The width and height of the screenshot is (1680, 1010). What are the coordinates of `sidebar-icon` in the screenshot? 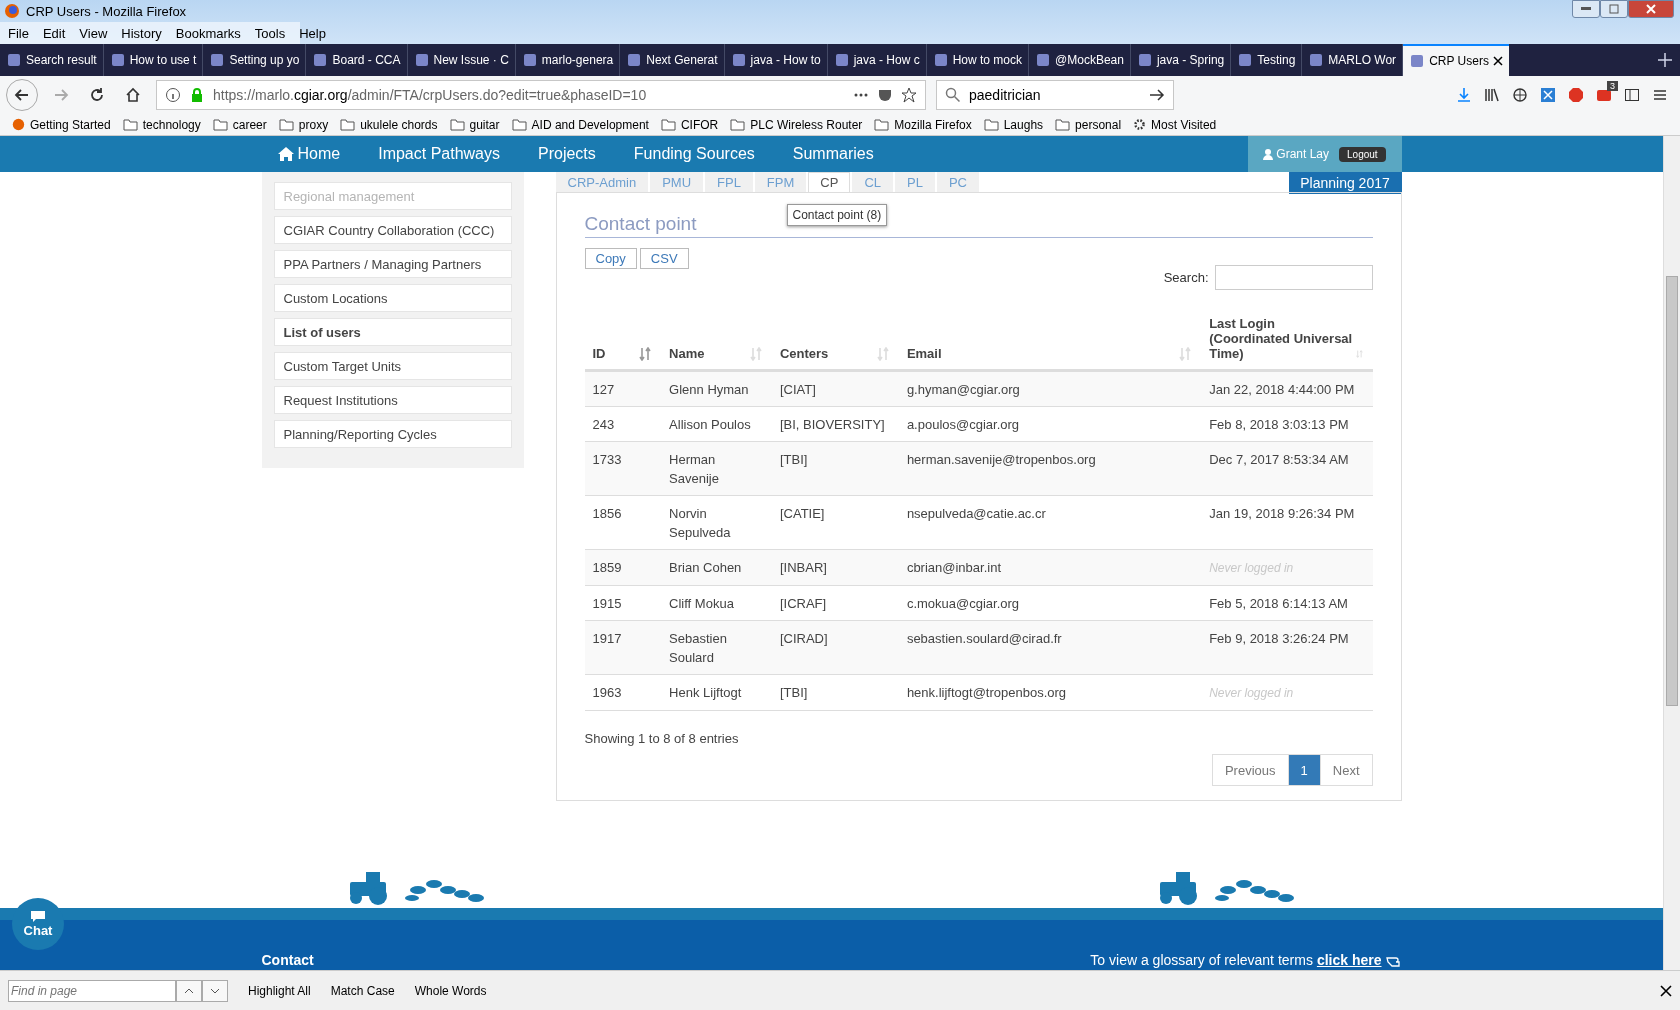 It's located at (1632, 95).